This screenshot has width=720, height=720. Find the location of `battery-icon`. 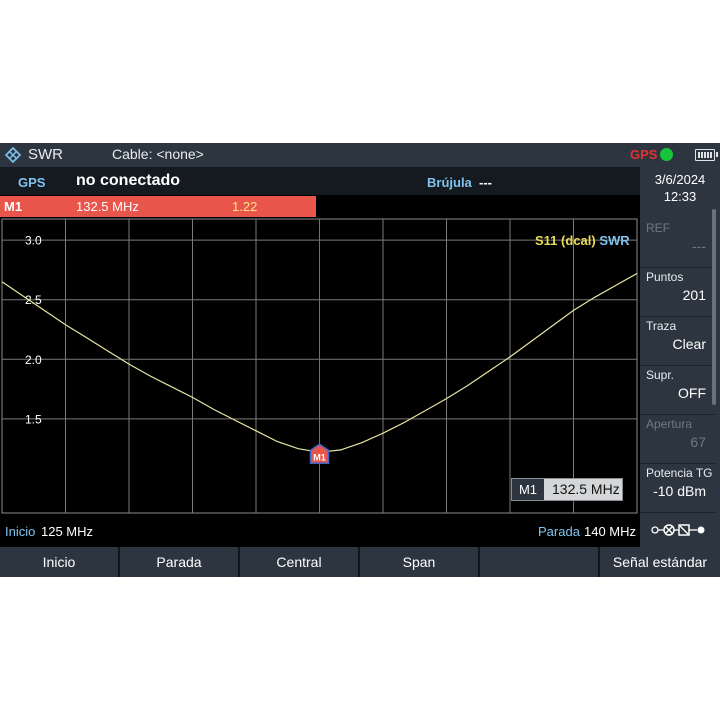

battery-icon is located at coordinates (706, 155).